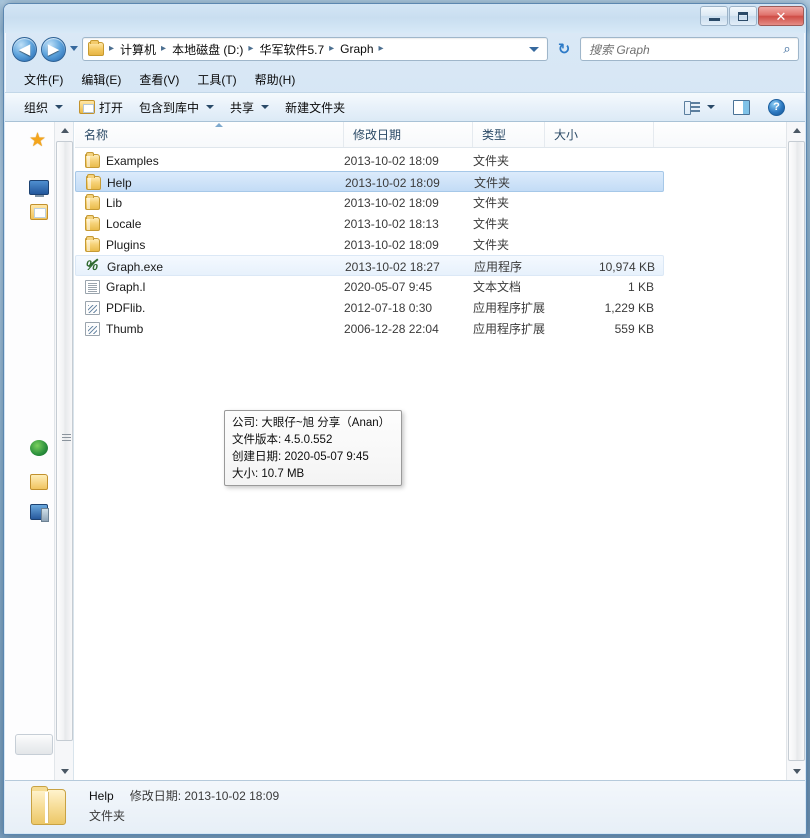  I want to click on navpane-collapse-button, so click(34, 744).